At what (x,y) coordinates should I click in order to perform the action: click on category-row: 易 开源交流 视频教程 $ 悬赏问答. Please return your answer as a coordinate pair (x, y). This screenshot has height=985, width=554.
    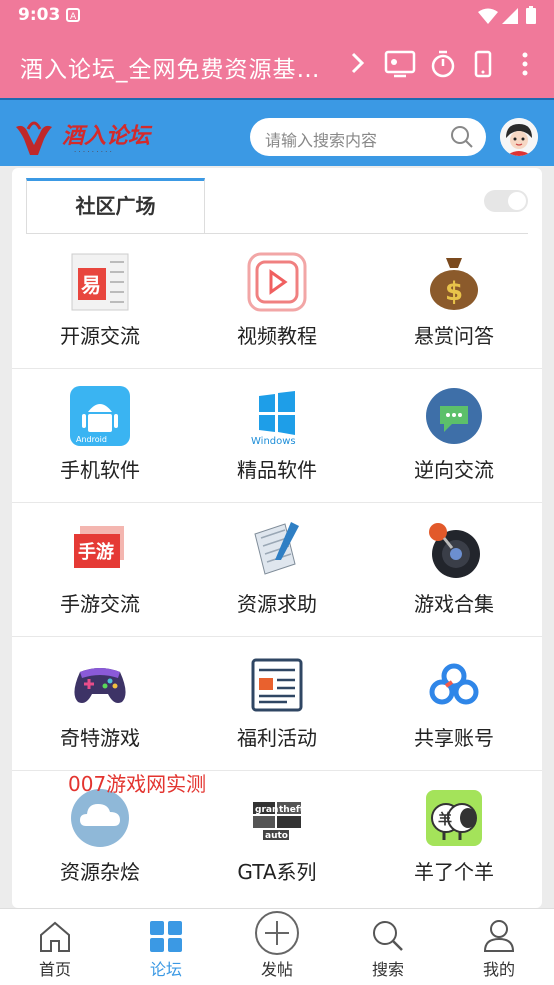
    Looking at the image, I should click on (277, 301).